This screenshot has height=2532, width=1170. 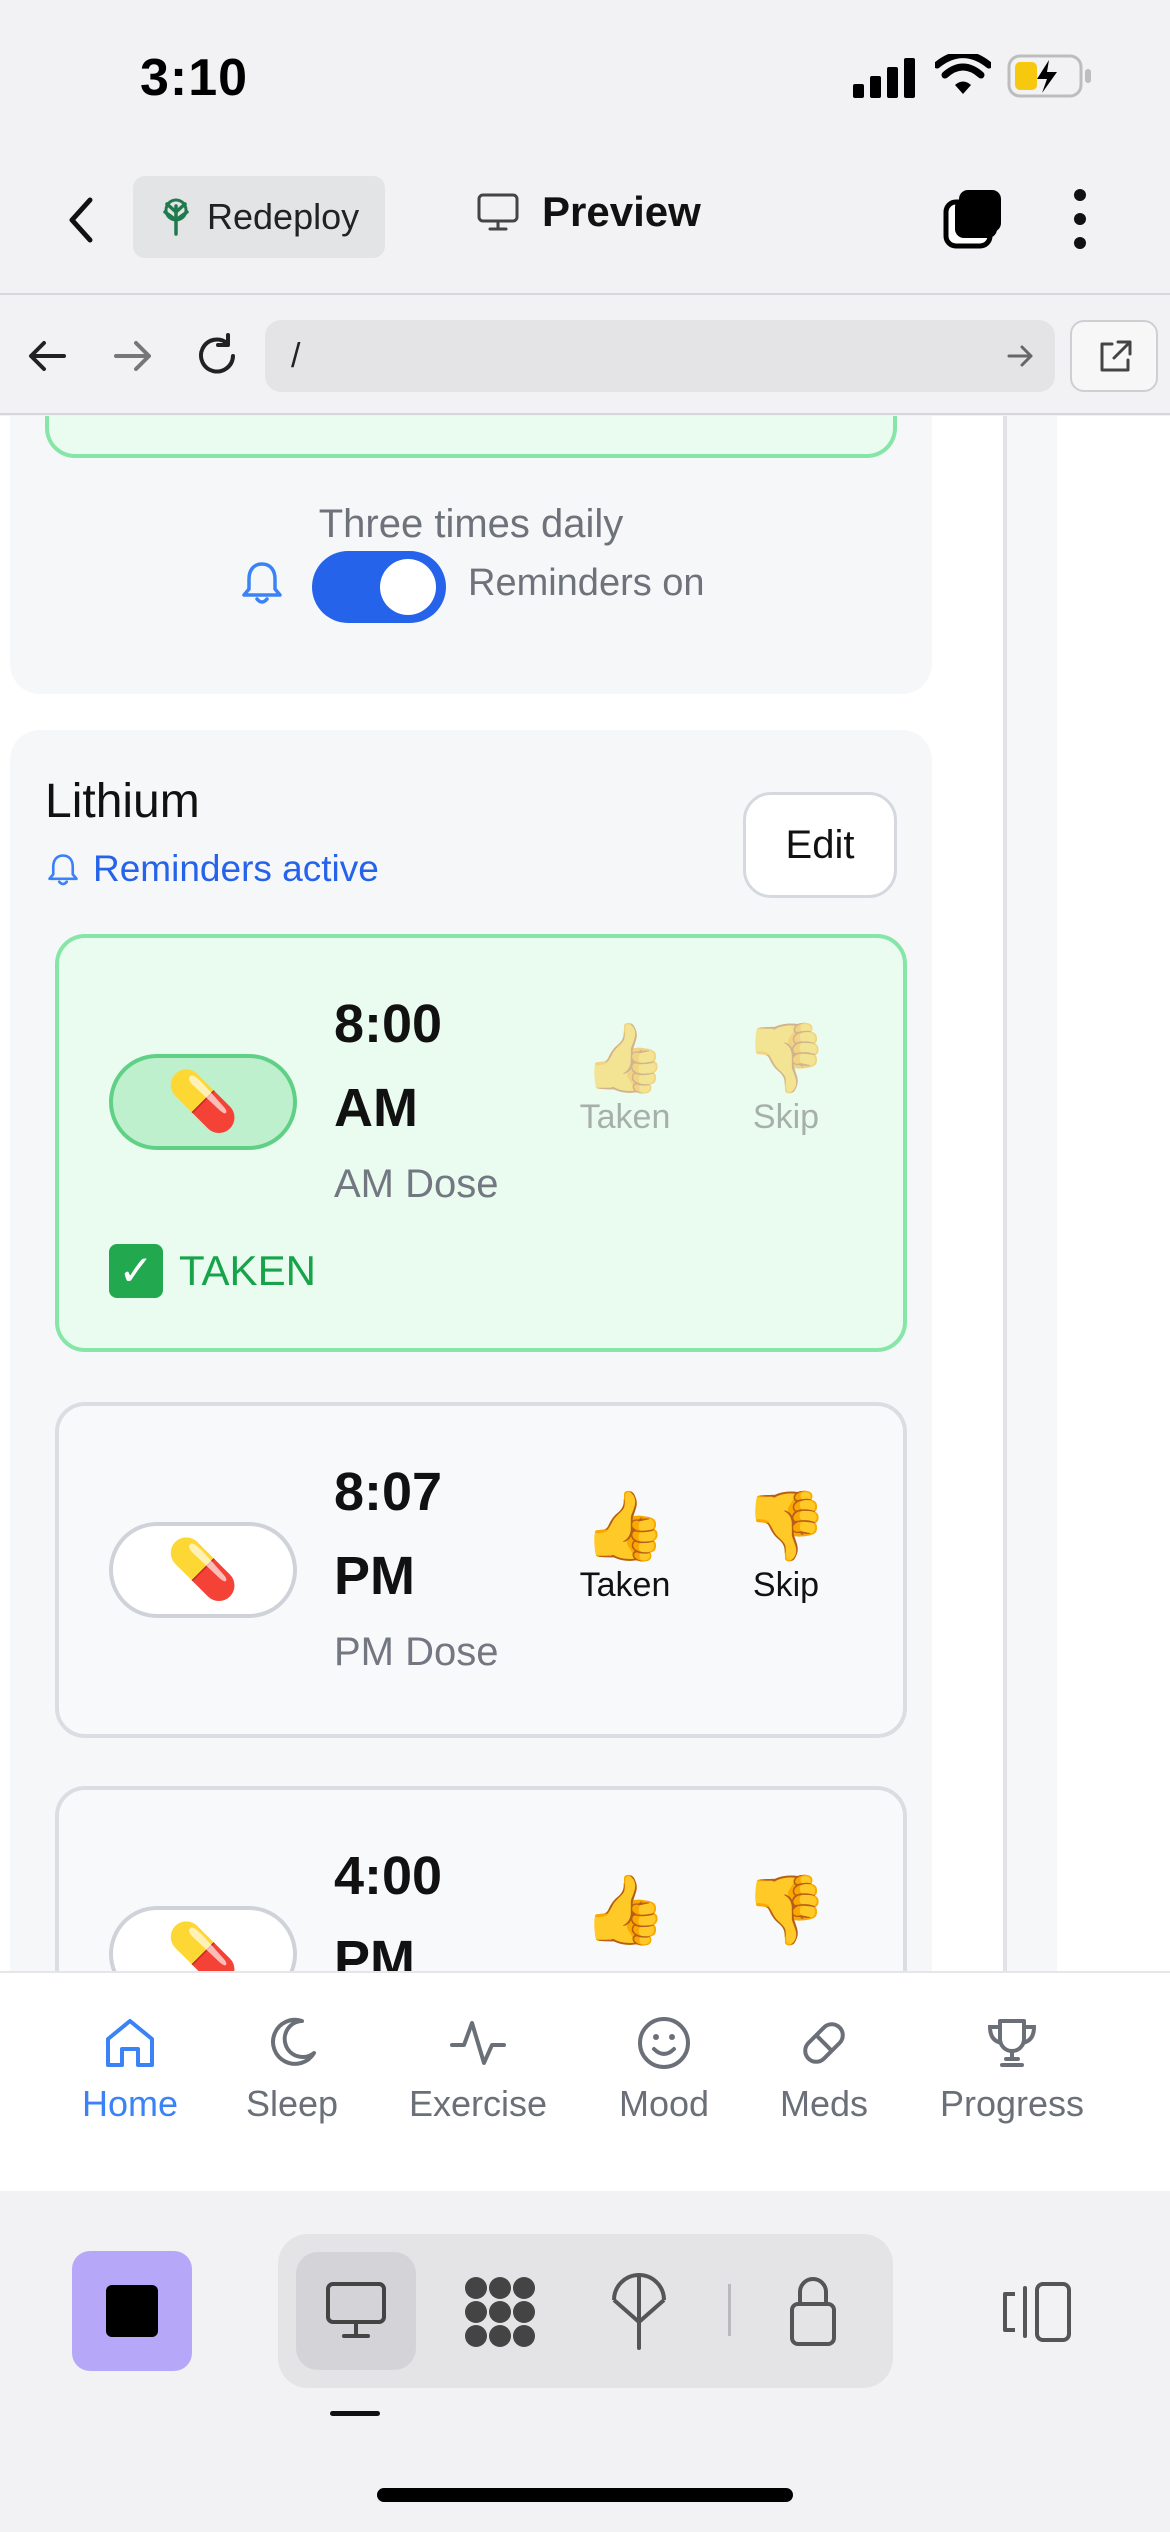 I want to click on taken-button: 👍, so click(x=625, y=1910).